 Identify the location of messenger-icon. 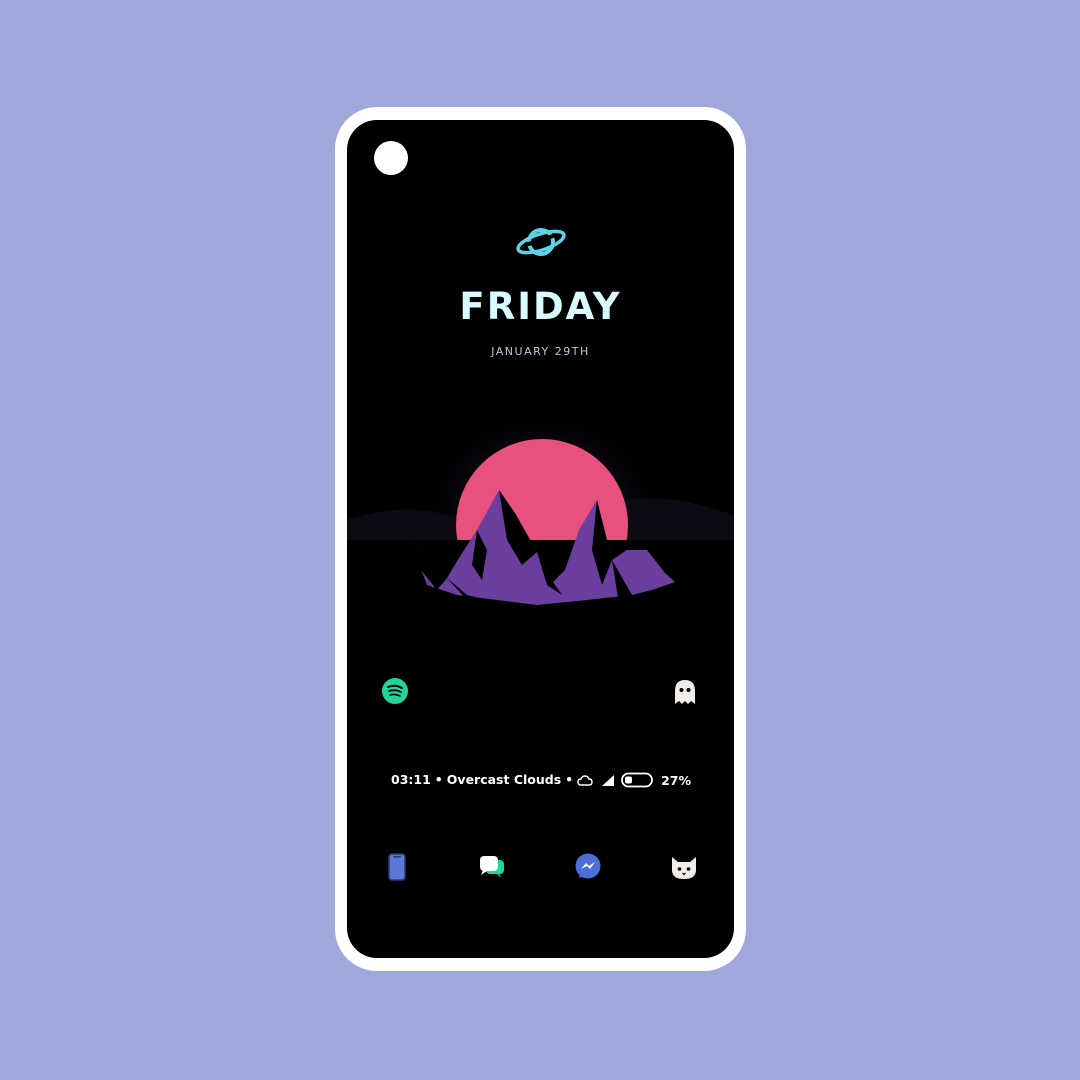
(588, 867).